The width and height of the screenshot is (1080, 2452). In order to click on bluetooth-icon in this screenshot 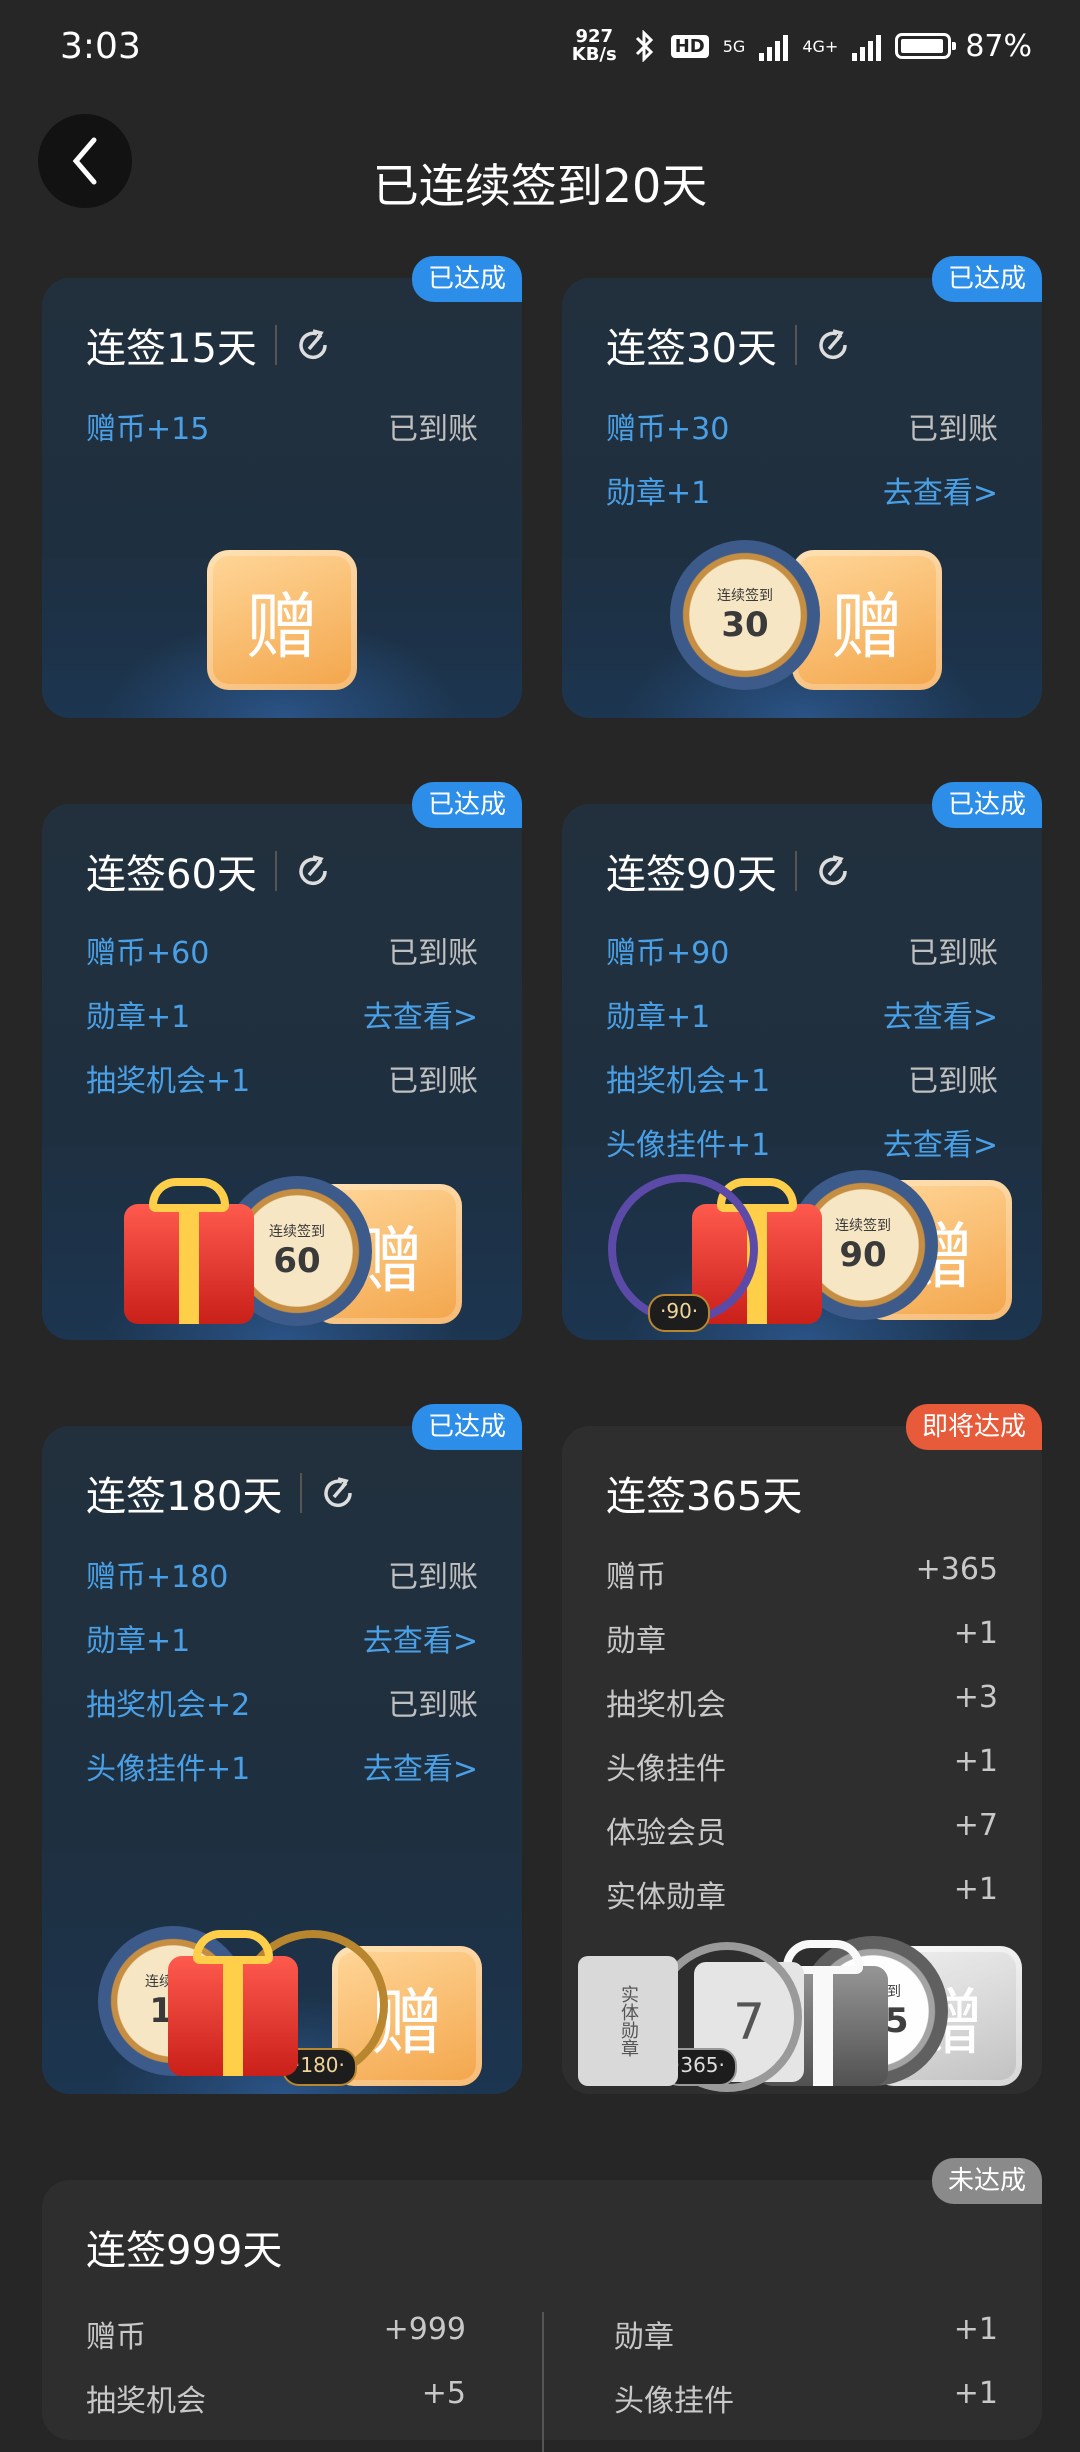, I will do `click(644, 46)`.